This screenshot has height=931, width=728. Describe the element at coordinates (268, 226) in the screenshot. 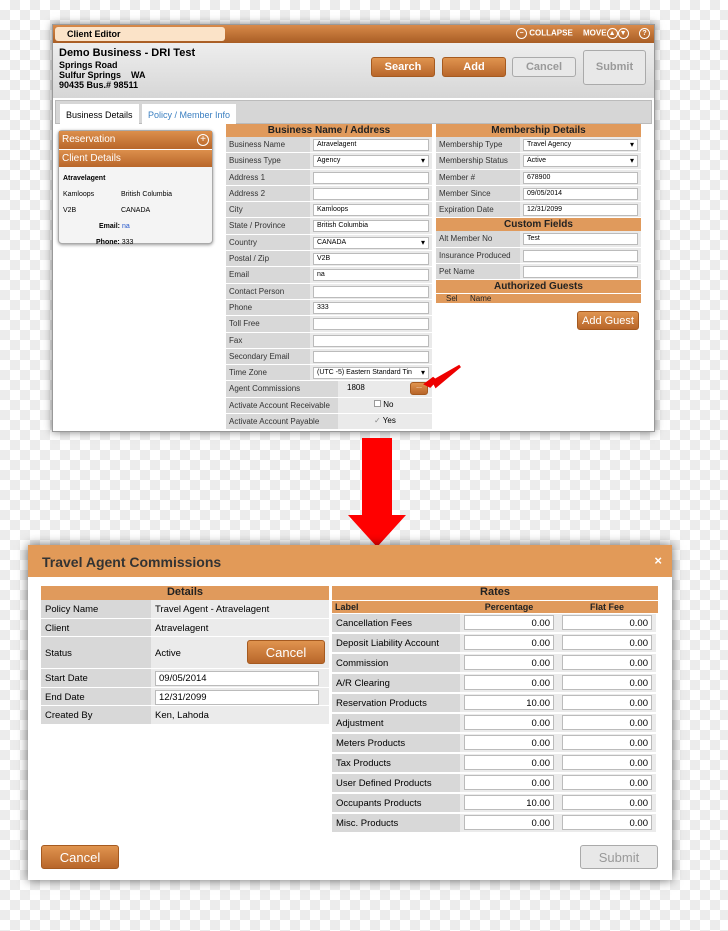

I see `field-label: State / Province` at that location.